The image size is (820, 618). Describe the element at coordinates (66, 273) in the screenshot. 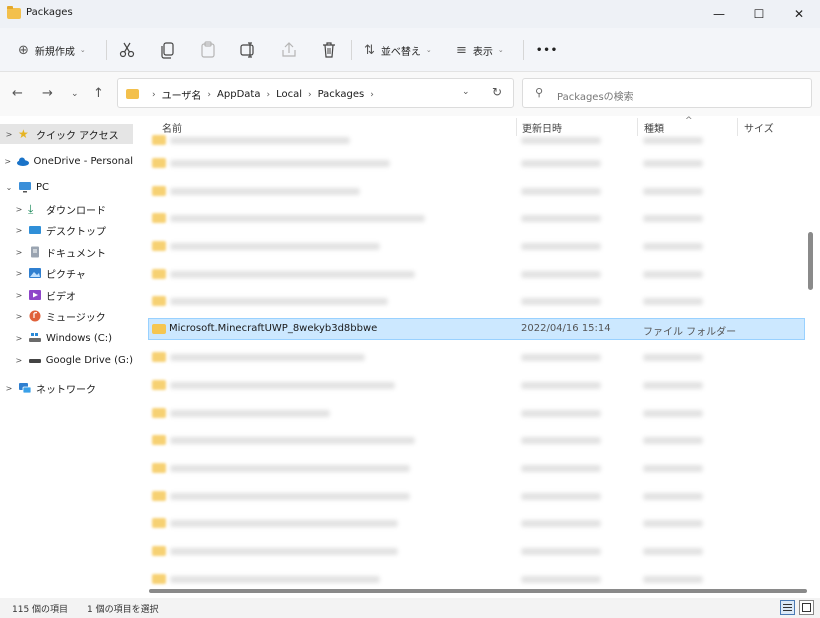

I see `sidebar-item-pictures: > ピクチャ` at that location.